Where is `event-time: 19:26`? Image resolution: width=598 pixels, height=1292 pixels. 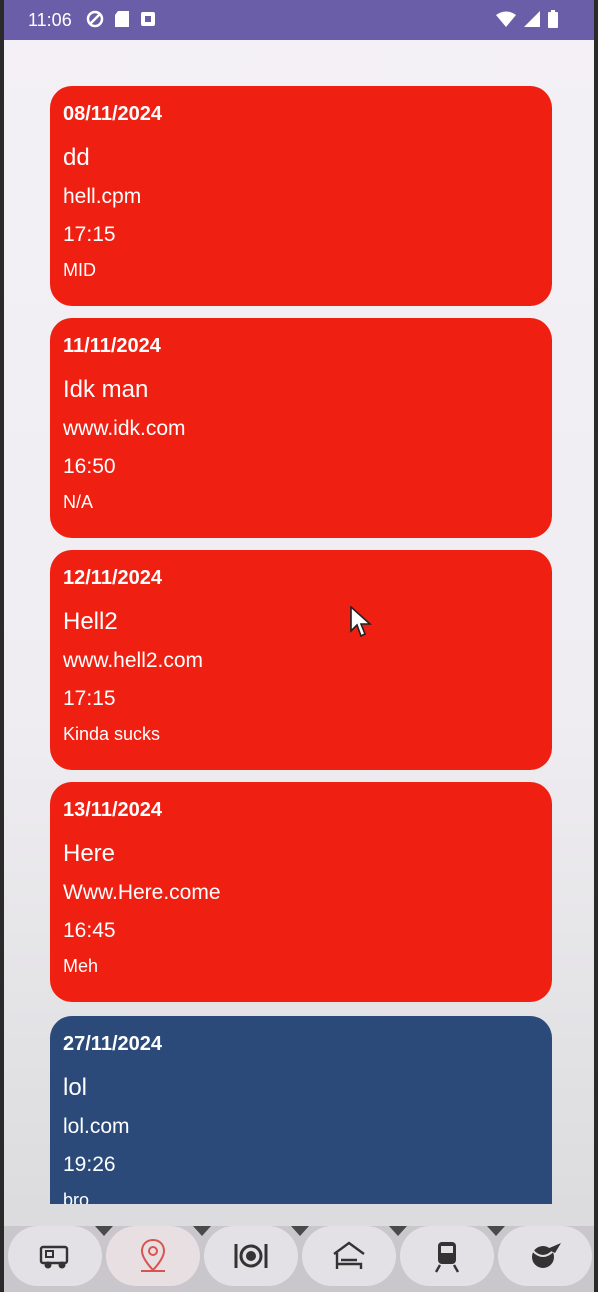 event-time: 19:26 is located at coordinates (89, 1164).